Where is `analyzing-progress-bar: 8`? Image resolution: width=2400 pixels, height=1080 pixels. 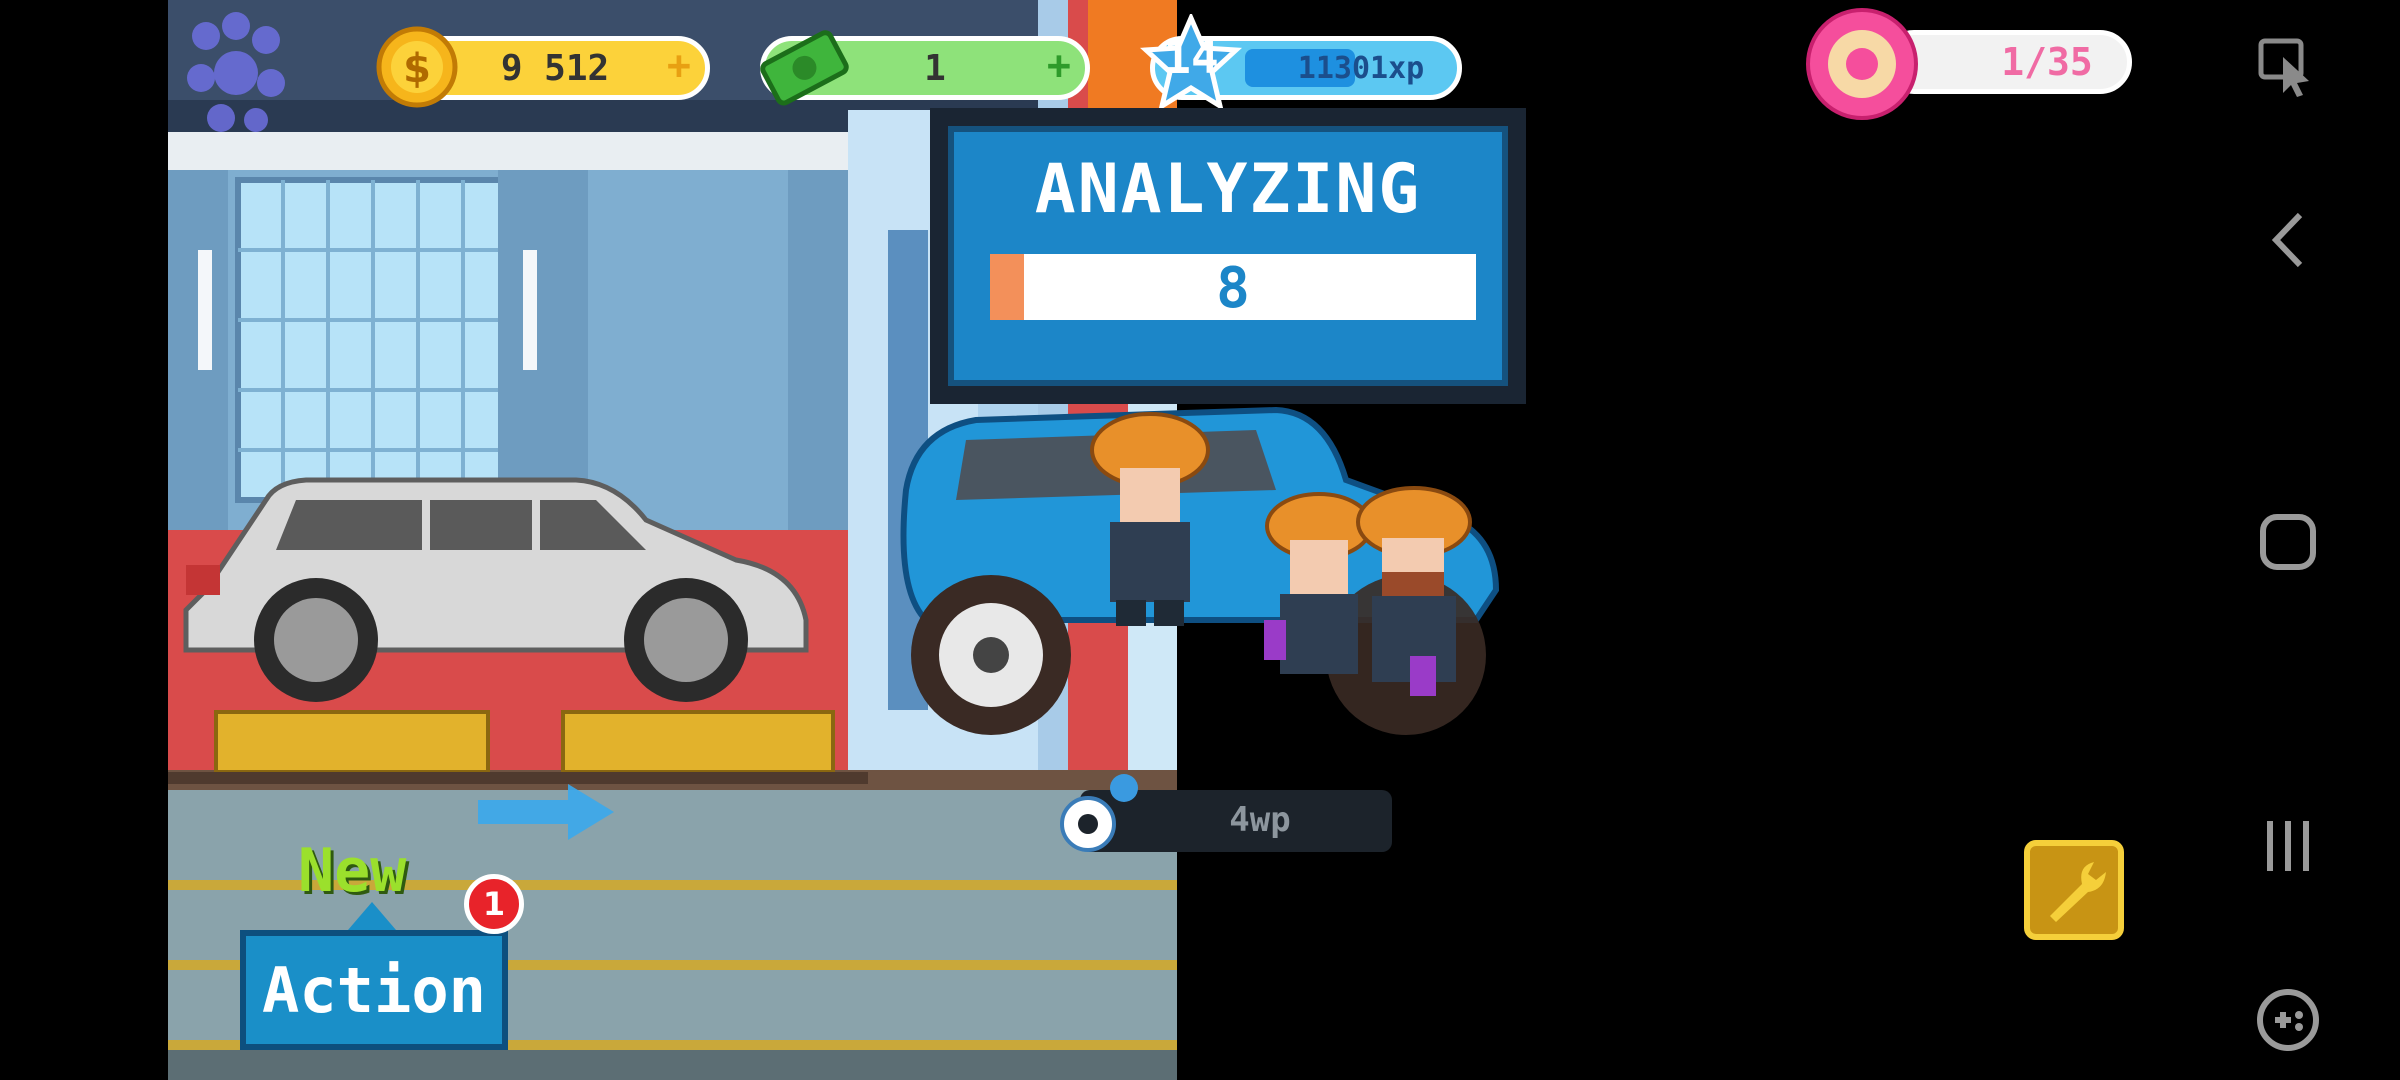 analyzing-progress-bar: 8 is located at coordinates (1233, 287).